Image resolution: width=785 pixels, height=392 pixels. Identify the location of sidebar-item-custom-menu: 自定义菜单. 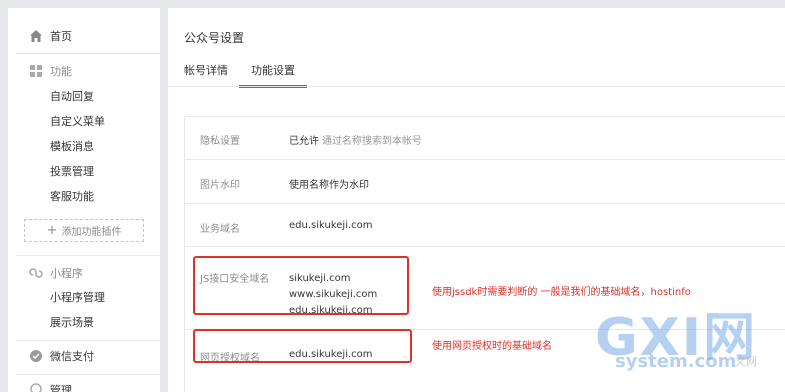
(77, 121).